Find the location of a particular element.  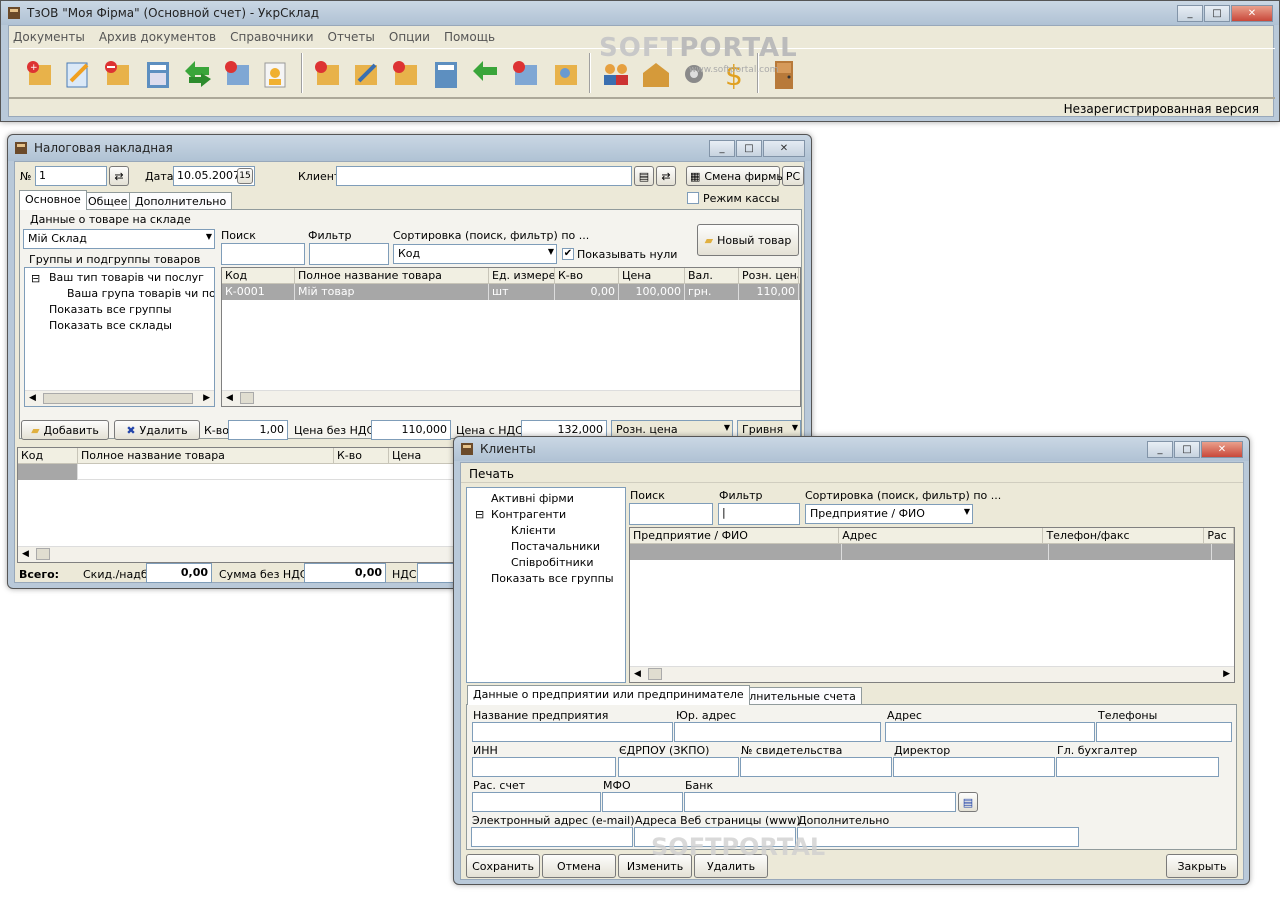

new-product-button: ▰ Новый товар is located at coordinates (748, 240).